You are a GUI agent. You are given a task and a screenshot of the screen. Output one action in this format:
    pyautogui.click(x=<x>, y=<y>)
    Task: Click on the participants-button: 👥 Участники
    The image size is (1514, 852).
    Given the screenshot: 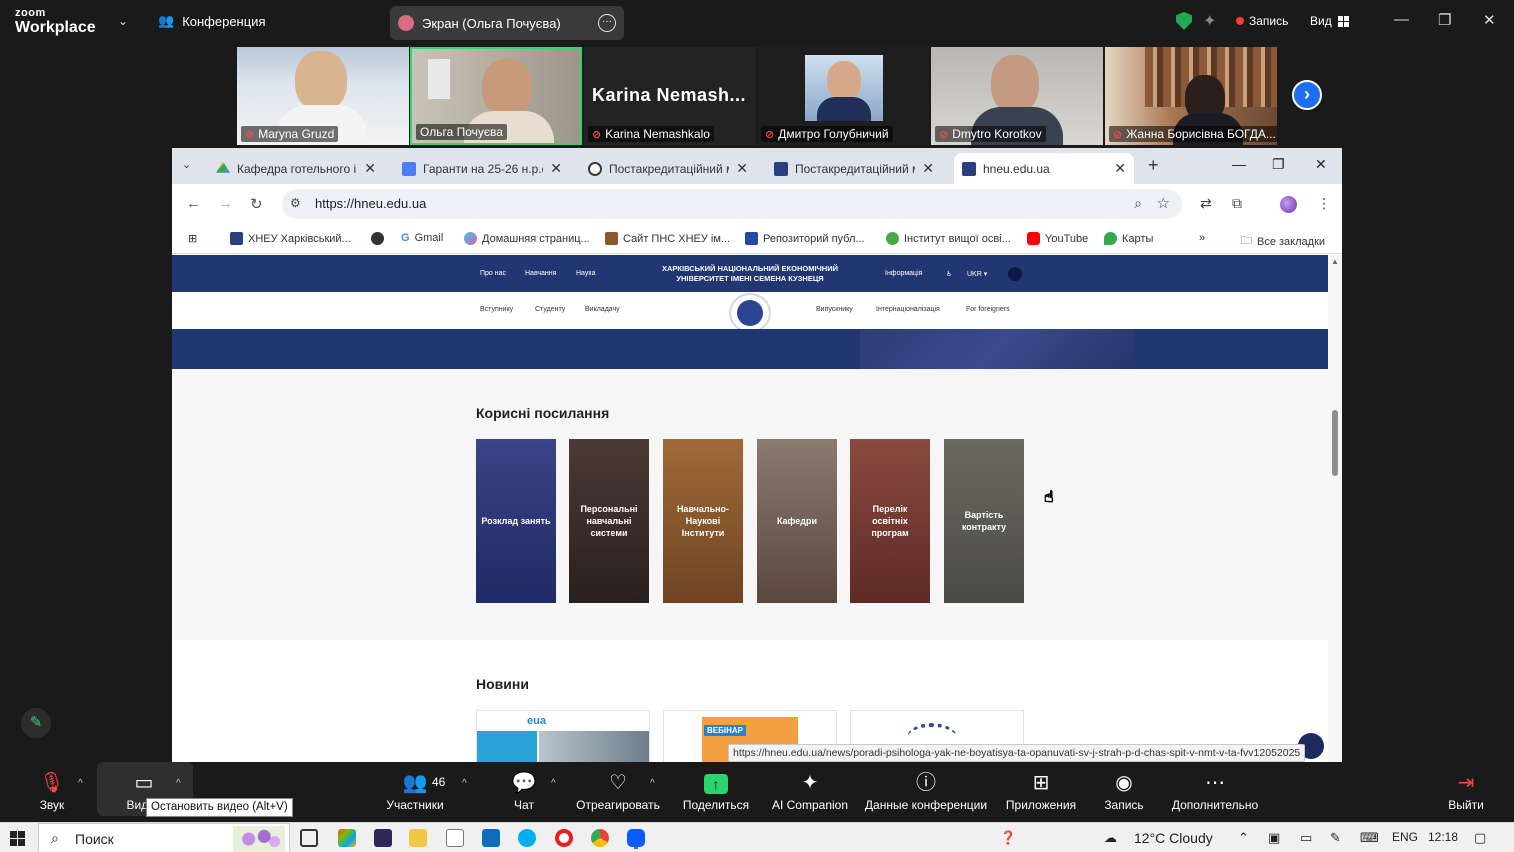 What is the action you would take?
    pyautogui.click(x=415, y=792)
    